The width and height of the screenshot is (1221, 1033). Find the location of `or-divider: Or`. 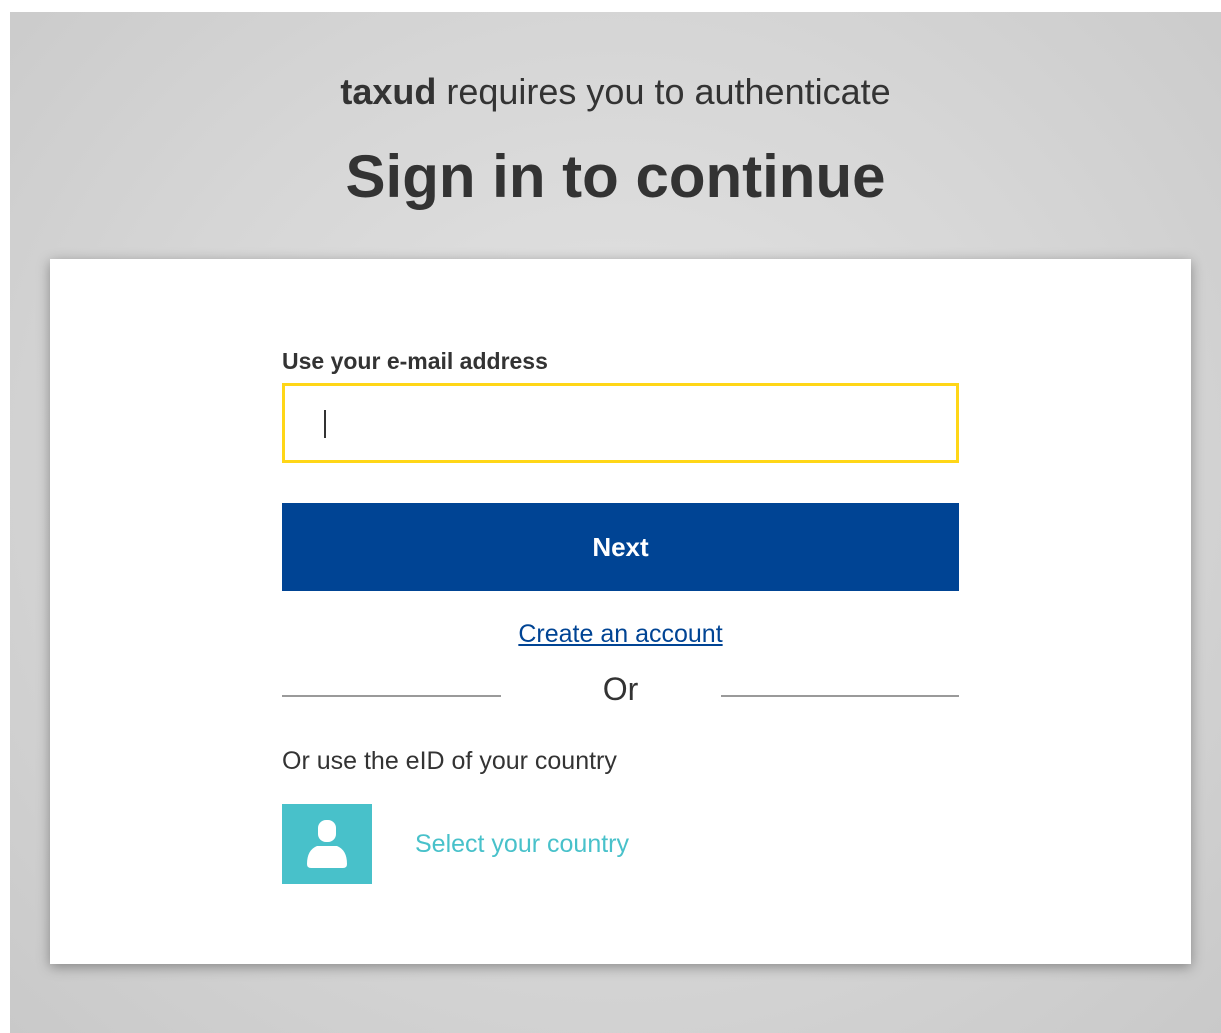

or-divider: Or is located at coordinates (620, 689).